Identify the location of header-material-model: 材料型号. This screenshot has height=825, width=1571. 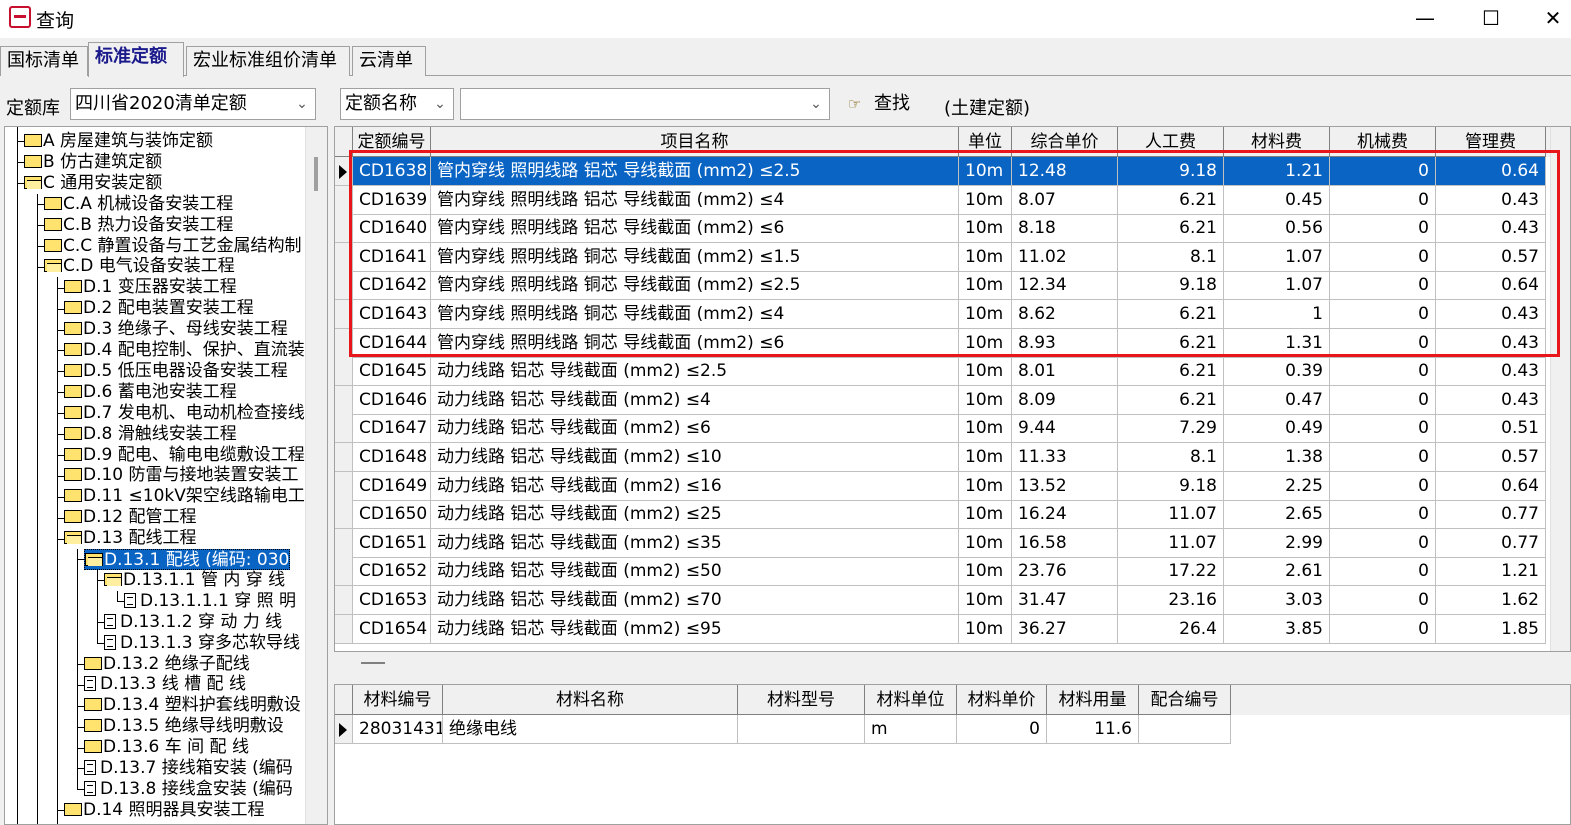
(801, 700).